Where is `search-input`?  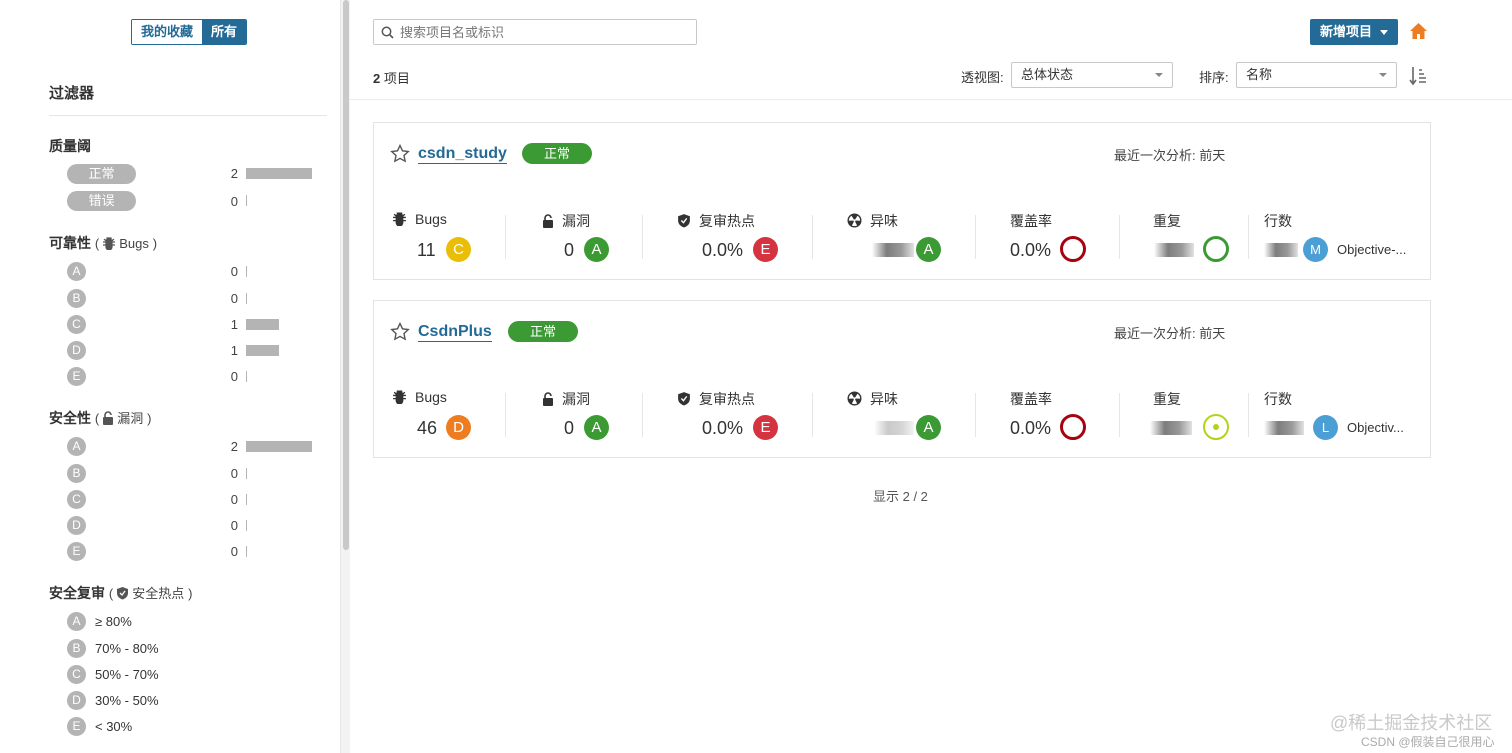
search-input is located at coordinates (545, 32).